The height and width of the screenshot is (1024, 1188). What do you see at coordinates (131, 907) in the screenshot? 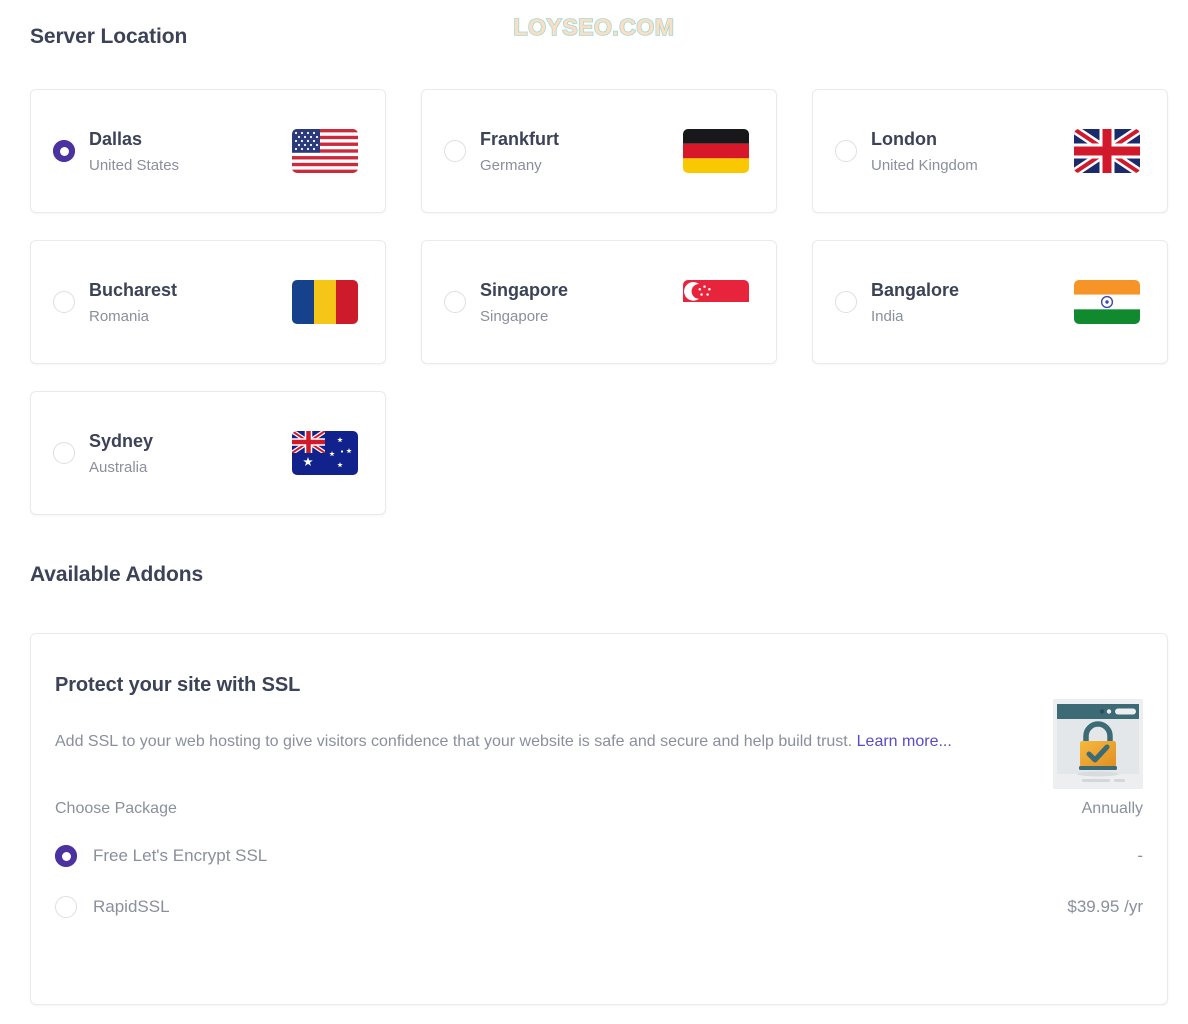
I see `package-name: RapidSSL` at bounding box center [131, 907].